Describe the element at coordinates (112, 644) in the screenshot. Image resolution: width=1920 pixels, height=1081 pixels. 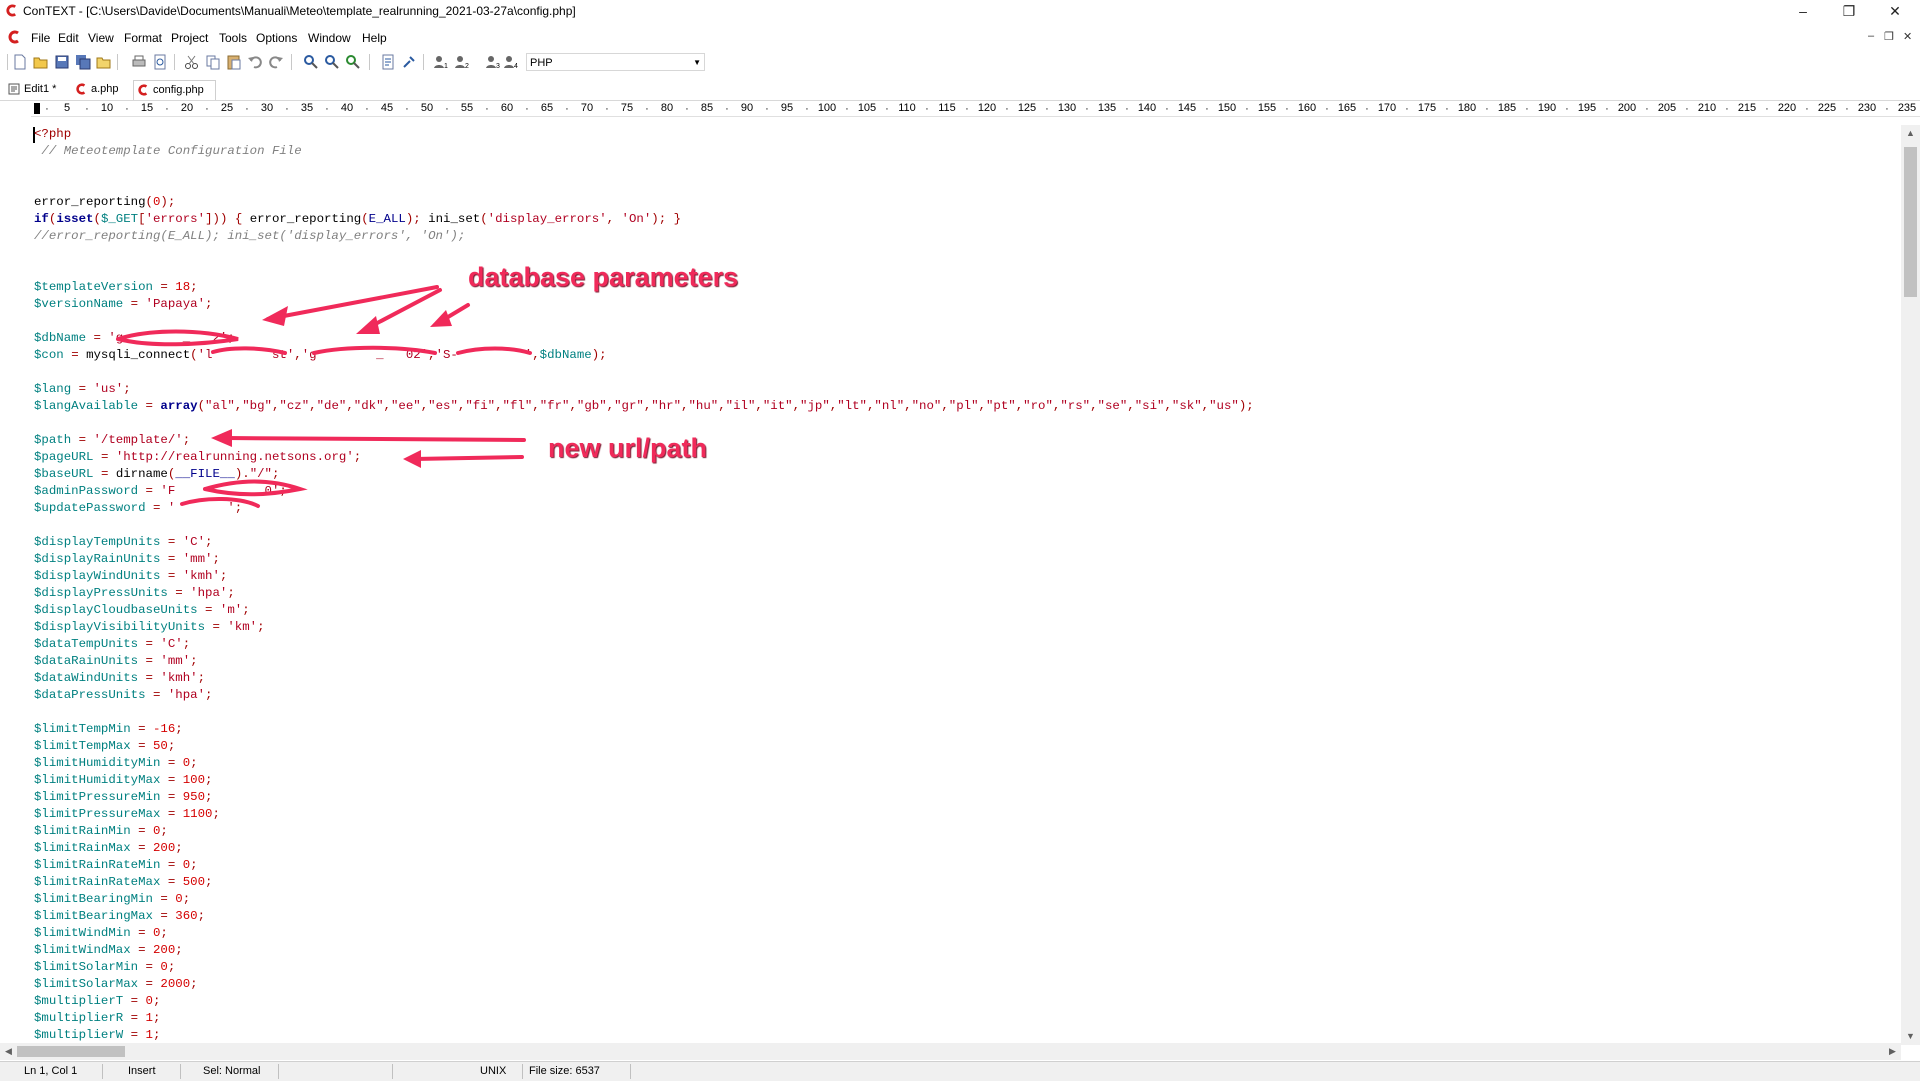
I see `code-line: $dataTempUnits = 'C';` at that location.